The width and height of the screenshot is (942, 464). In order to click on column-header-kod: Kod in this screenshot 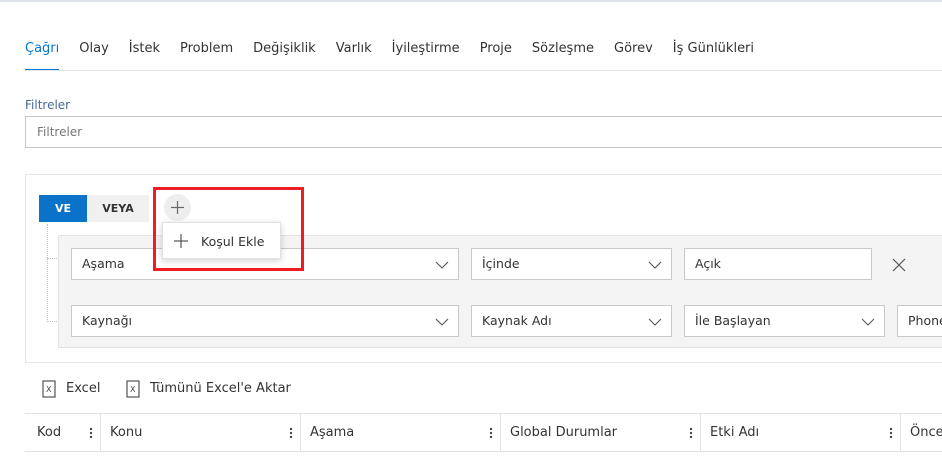, I will do `click(49, 432)`.